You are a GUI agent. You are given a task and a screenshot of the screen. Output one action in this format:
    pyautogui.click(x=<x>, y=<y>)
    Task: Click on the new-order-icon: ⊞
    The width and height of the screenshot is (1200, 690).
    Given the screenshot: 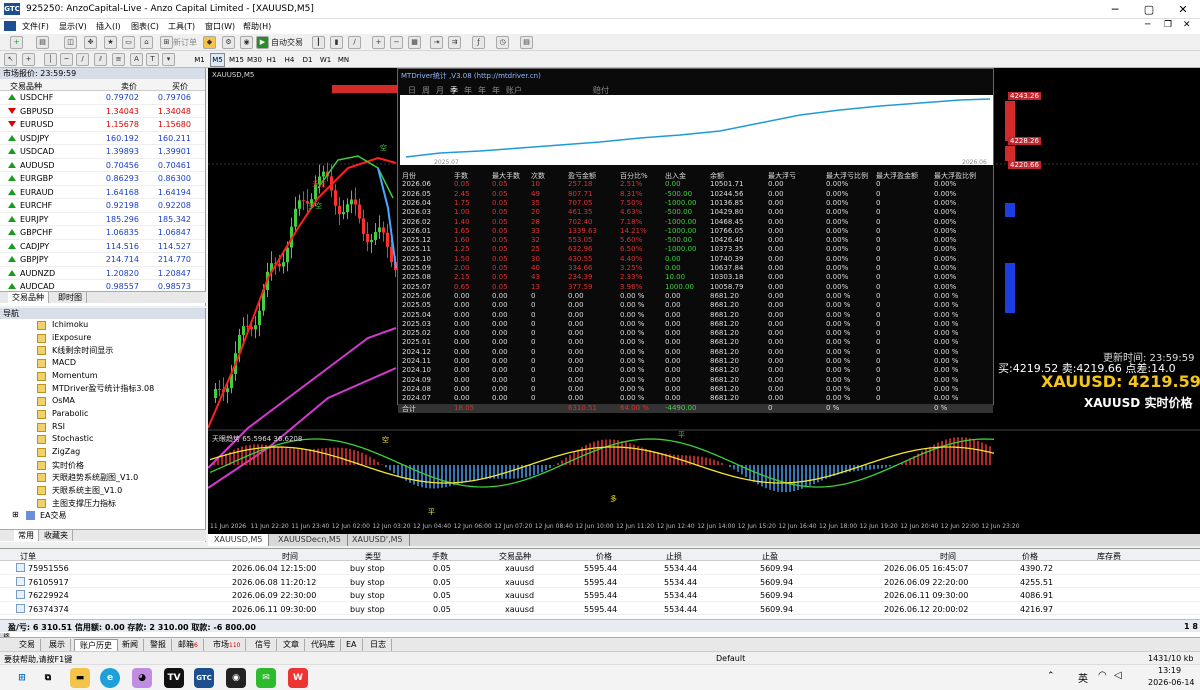 What is the action you would take?
    pyautogui.click(x=166, y=42)
    